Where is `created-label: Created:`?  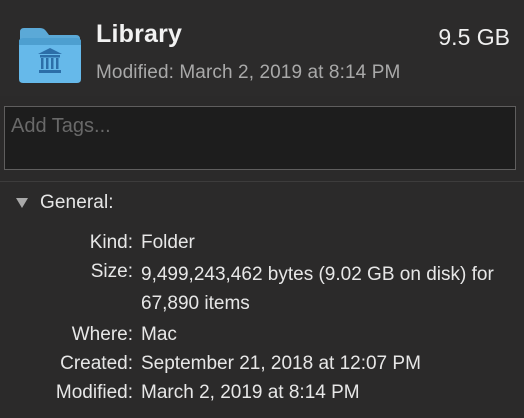
created-label: Created: is located at coordinates (96, 363).